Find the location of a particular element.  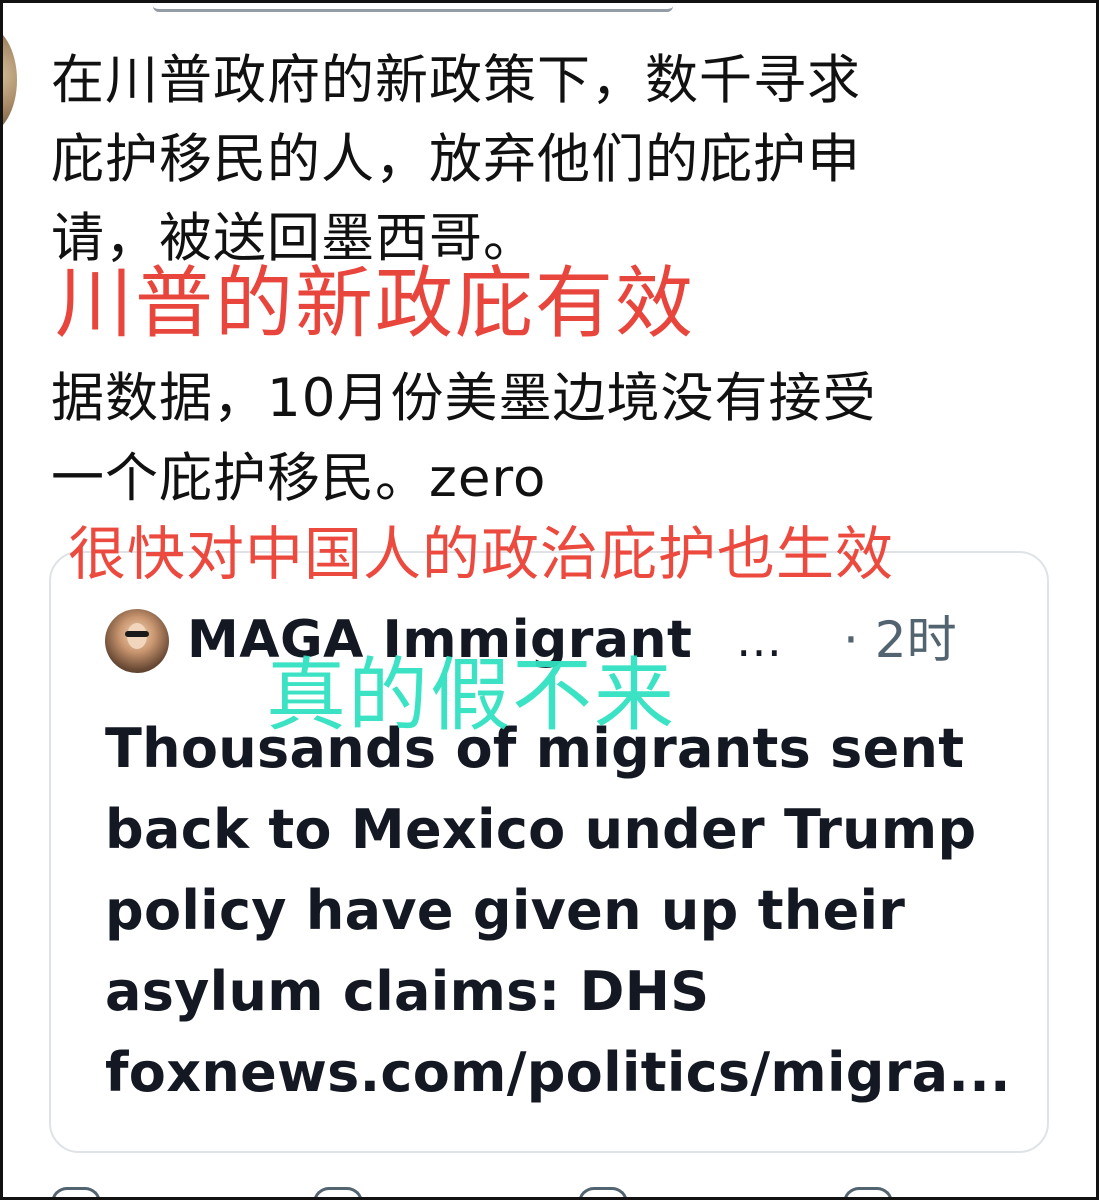

tweet-text-line: 一个庇护移民。zero is located at coordinates (299, 478).